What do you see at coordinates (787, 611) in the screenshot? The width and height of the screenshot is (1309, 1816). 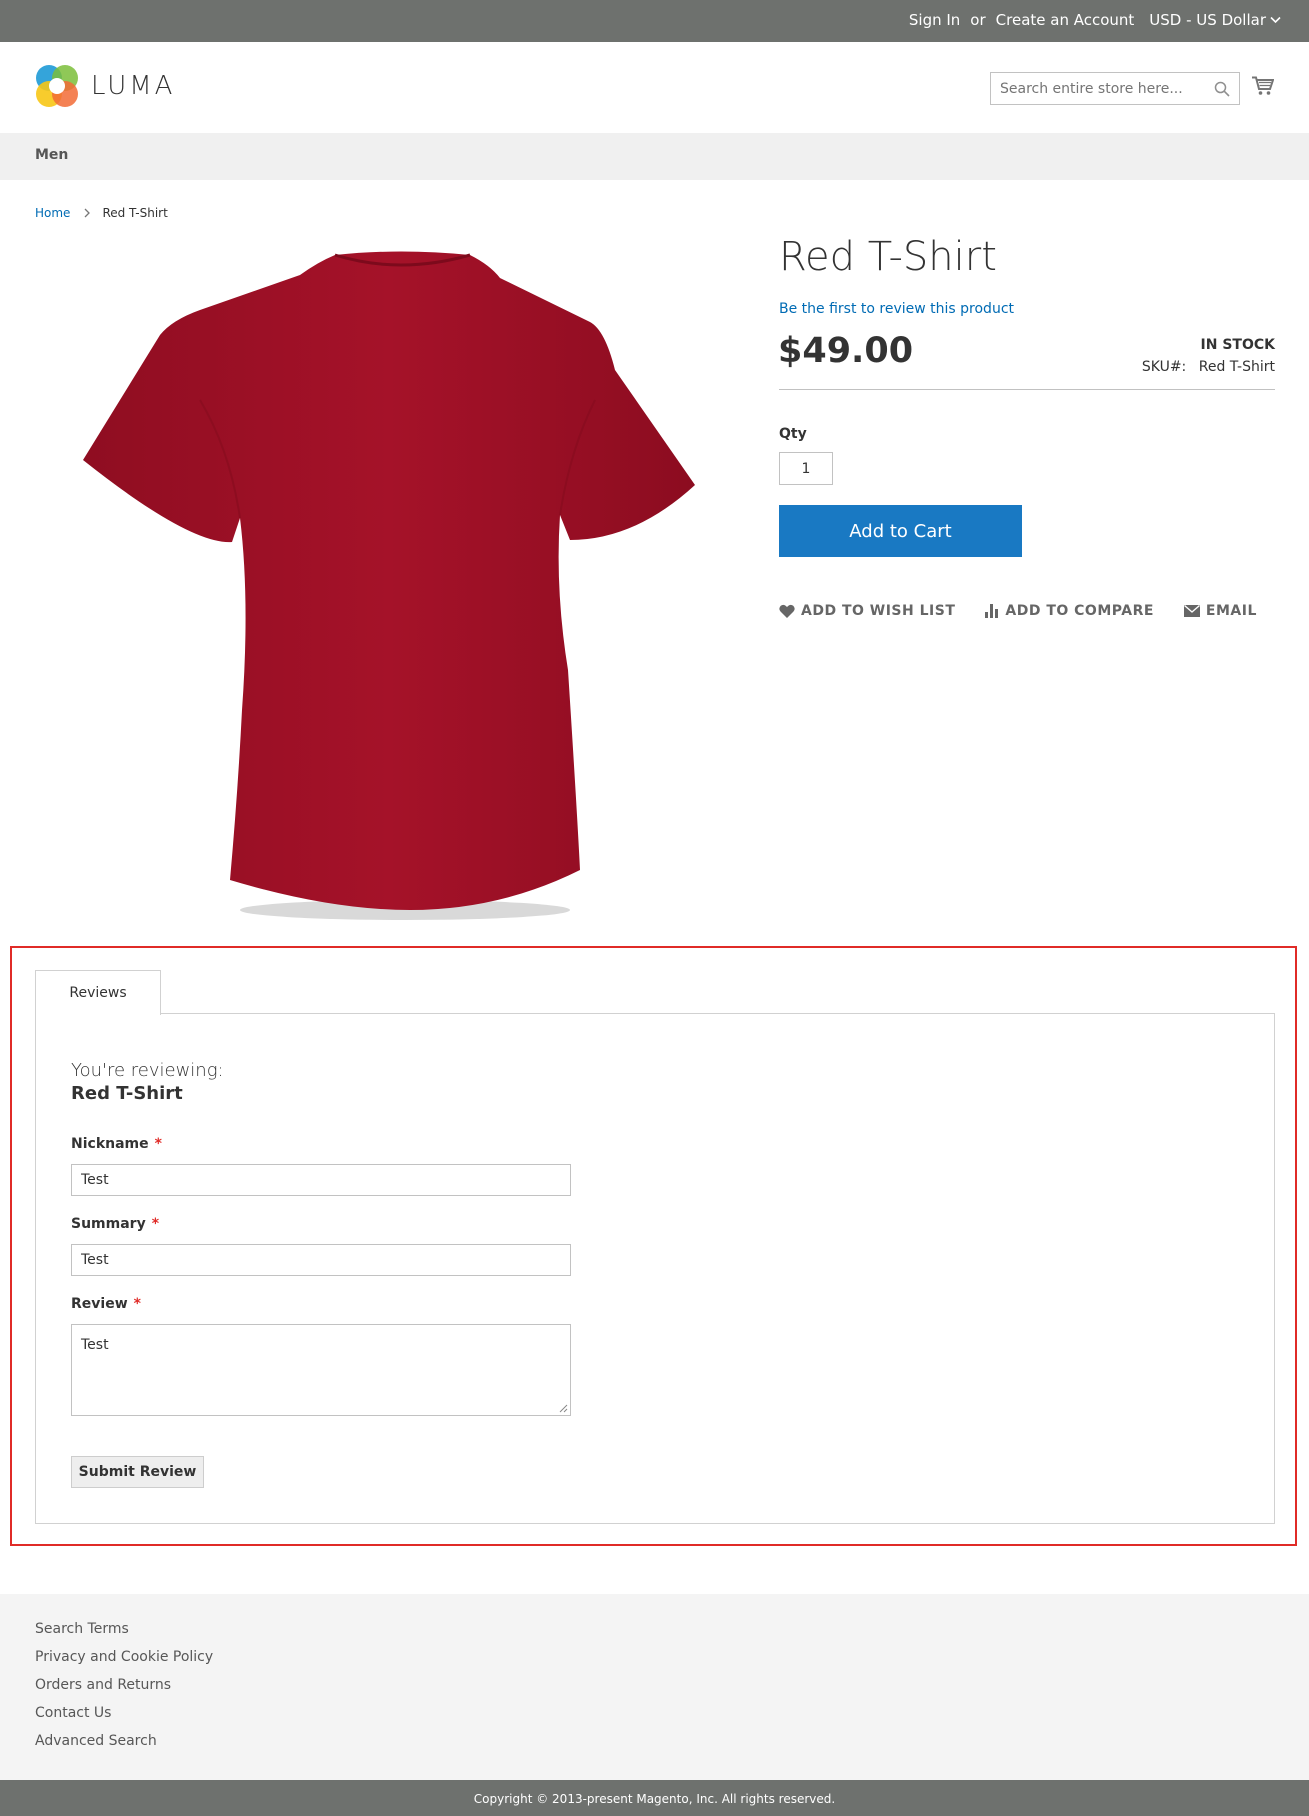 I see `heart-icon` at bounding box center [787, 611].